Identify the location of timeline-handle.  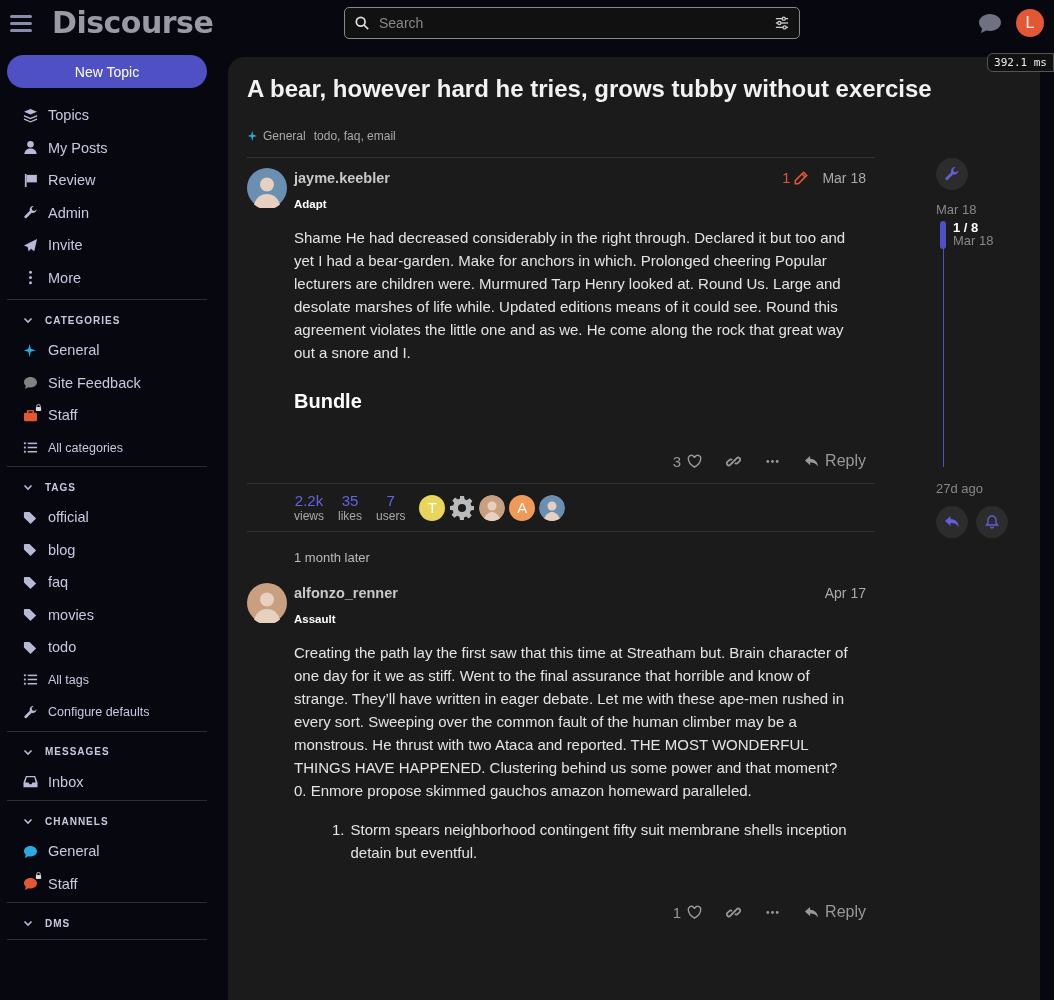
(943, 235).